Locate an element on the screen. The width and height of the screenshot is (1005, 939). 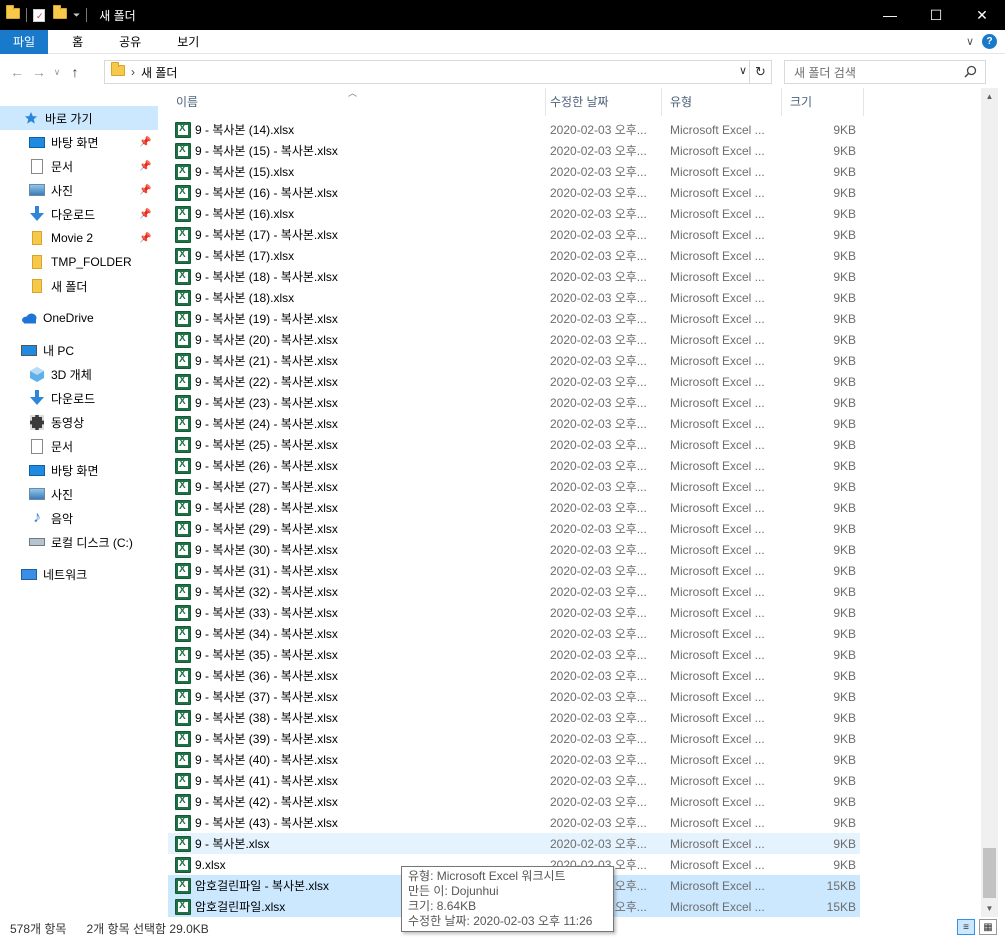
nav-quick-access: 바로 가기 is located at coordinates (79, 118).